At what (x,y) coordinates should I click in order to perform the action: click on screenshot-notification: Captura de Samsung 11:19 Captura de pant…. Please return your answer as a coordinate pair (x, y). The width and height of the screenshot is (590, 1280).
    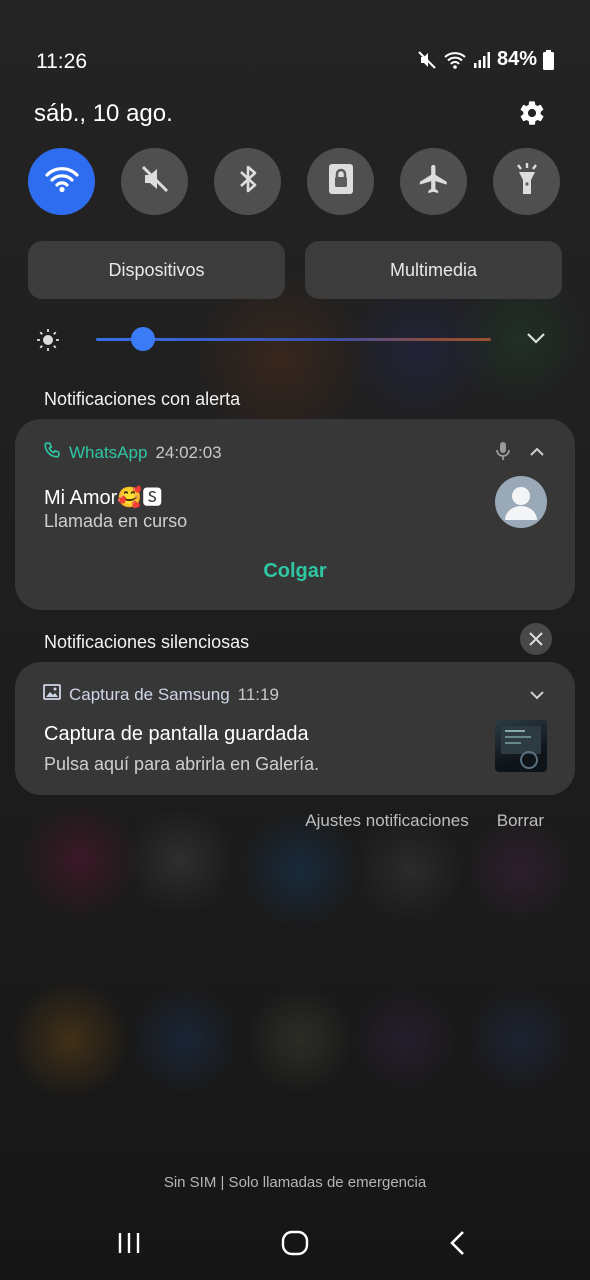
    Looking at the image, I should click on (295, 728).